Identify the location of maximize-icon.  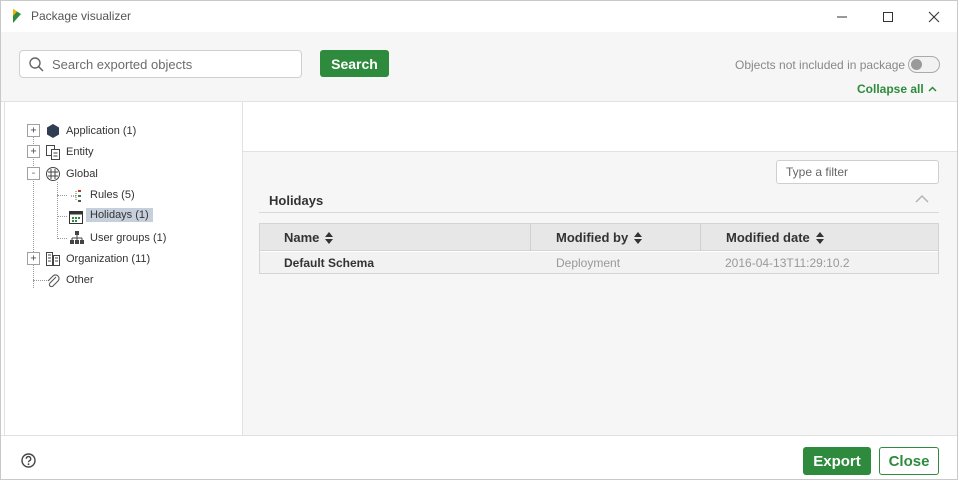
(888, 16).